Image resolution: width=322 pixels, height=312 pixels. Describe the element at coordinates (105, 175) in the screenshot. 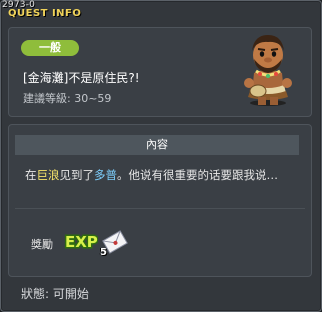

I see `npc-link: 多普` at that location.